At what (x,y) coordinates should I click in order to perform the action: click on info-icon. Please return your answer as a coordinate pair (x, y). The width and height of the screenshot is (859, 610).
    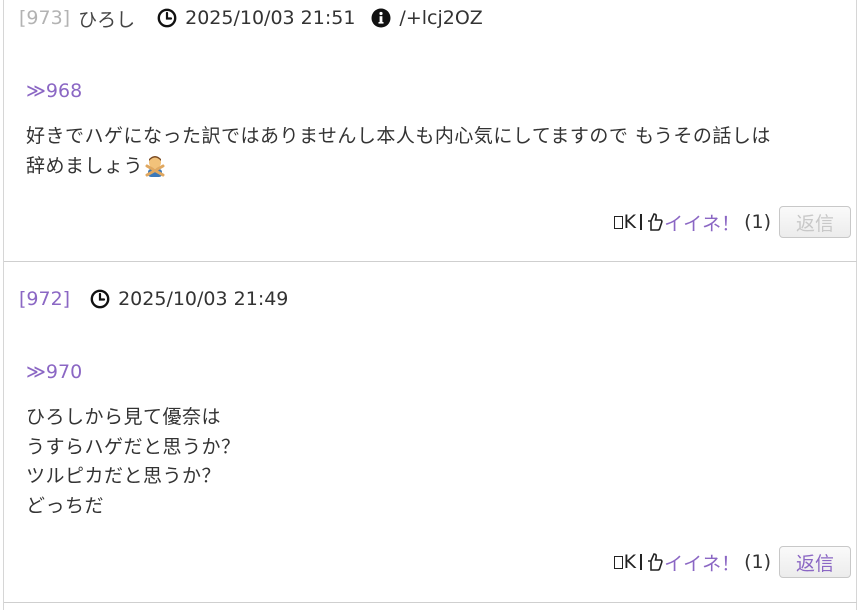
    Looking at the image, I should click on (381, 18).